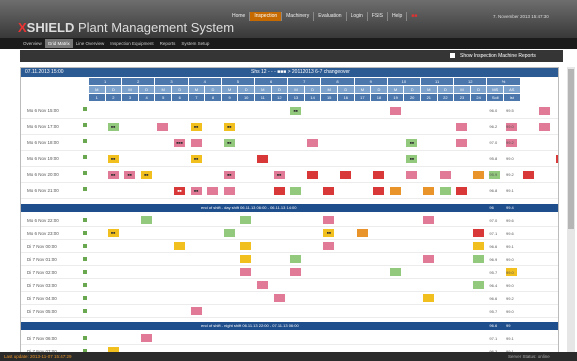  I want to click on topnav-item-5: FSIS, so click(378, 16).